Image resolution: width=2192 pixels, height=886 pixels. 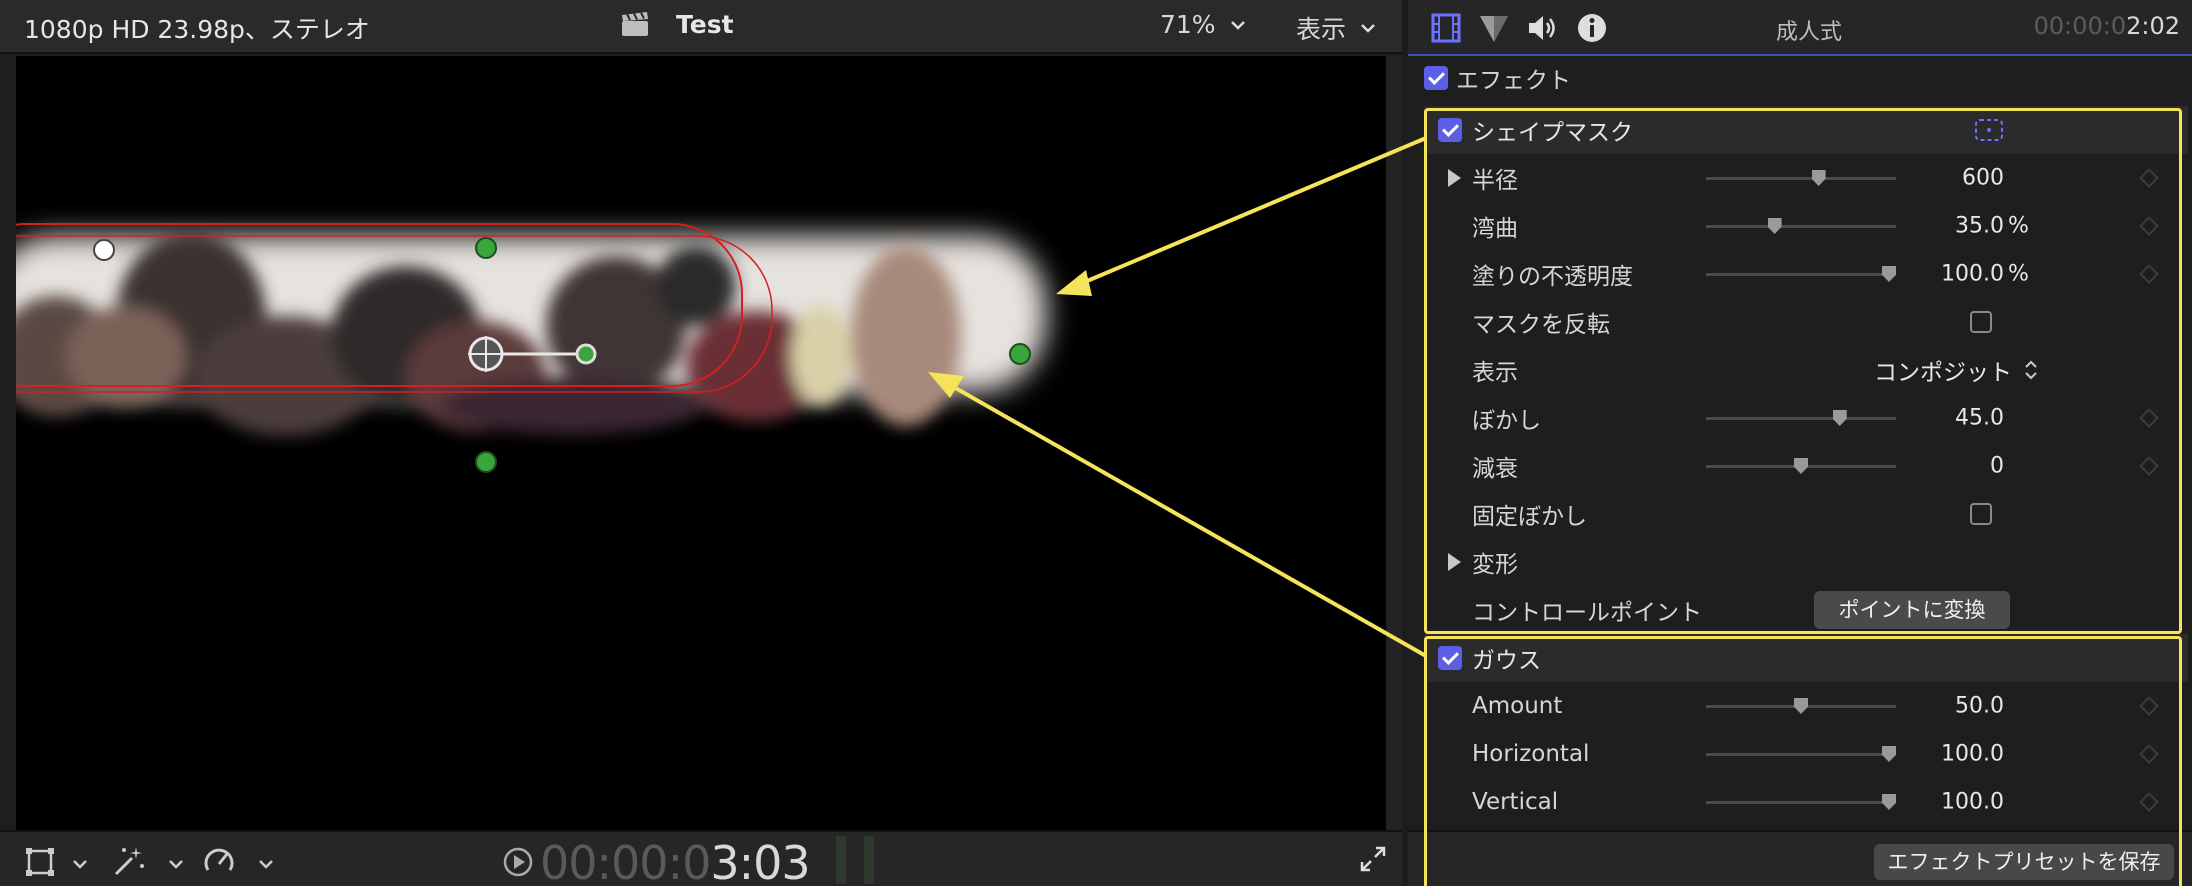 What do you see at coordinates (2018, 226) in the screenshot?
I see `param-unit: %` at bounding box center [2018, 226].